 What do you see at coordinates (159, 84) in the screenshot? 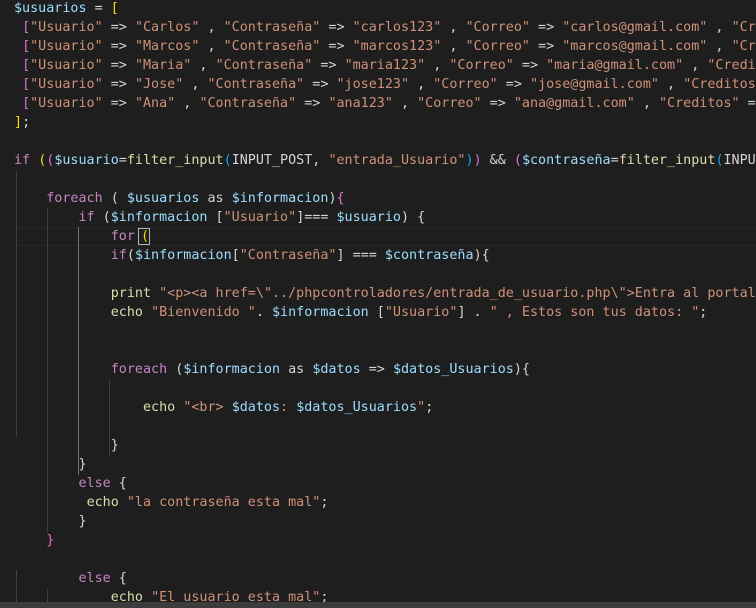
I see `code-token: "Jose"` at bounding box center [159, 84].